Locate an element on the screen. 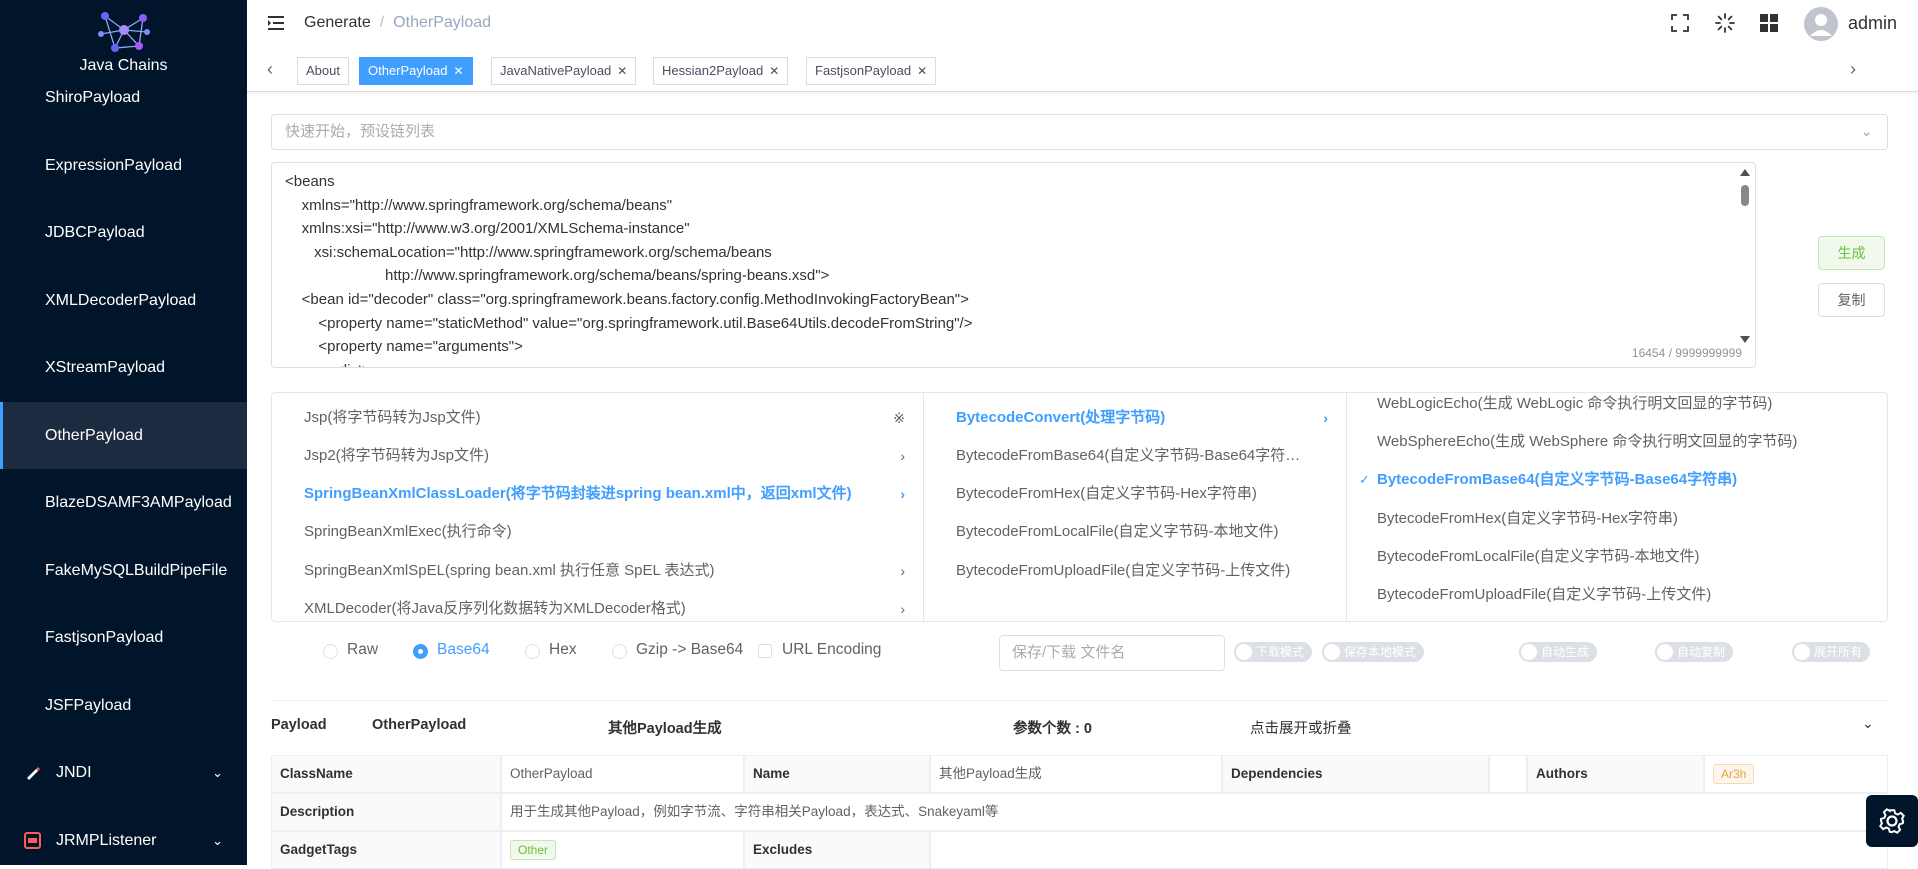 This screenshot has height=869, width=1918. sidebar-item-label: FakeMySQLBuildPipeFile is located at coordinates (136, 570).